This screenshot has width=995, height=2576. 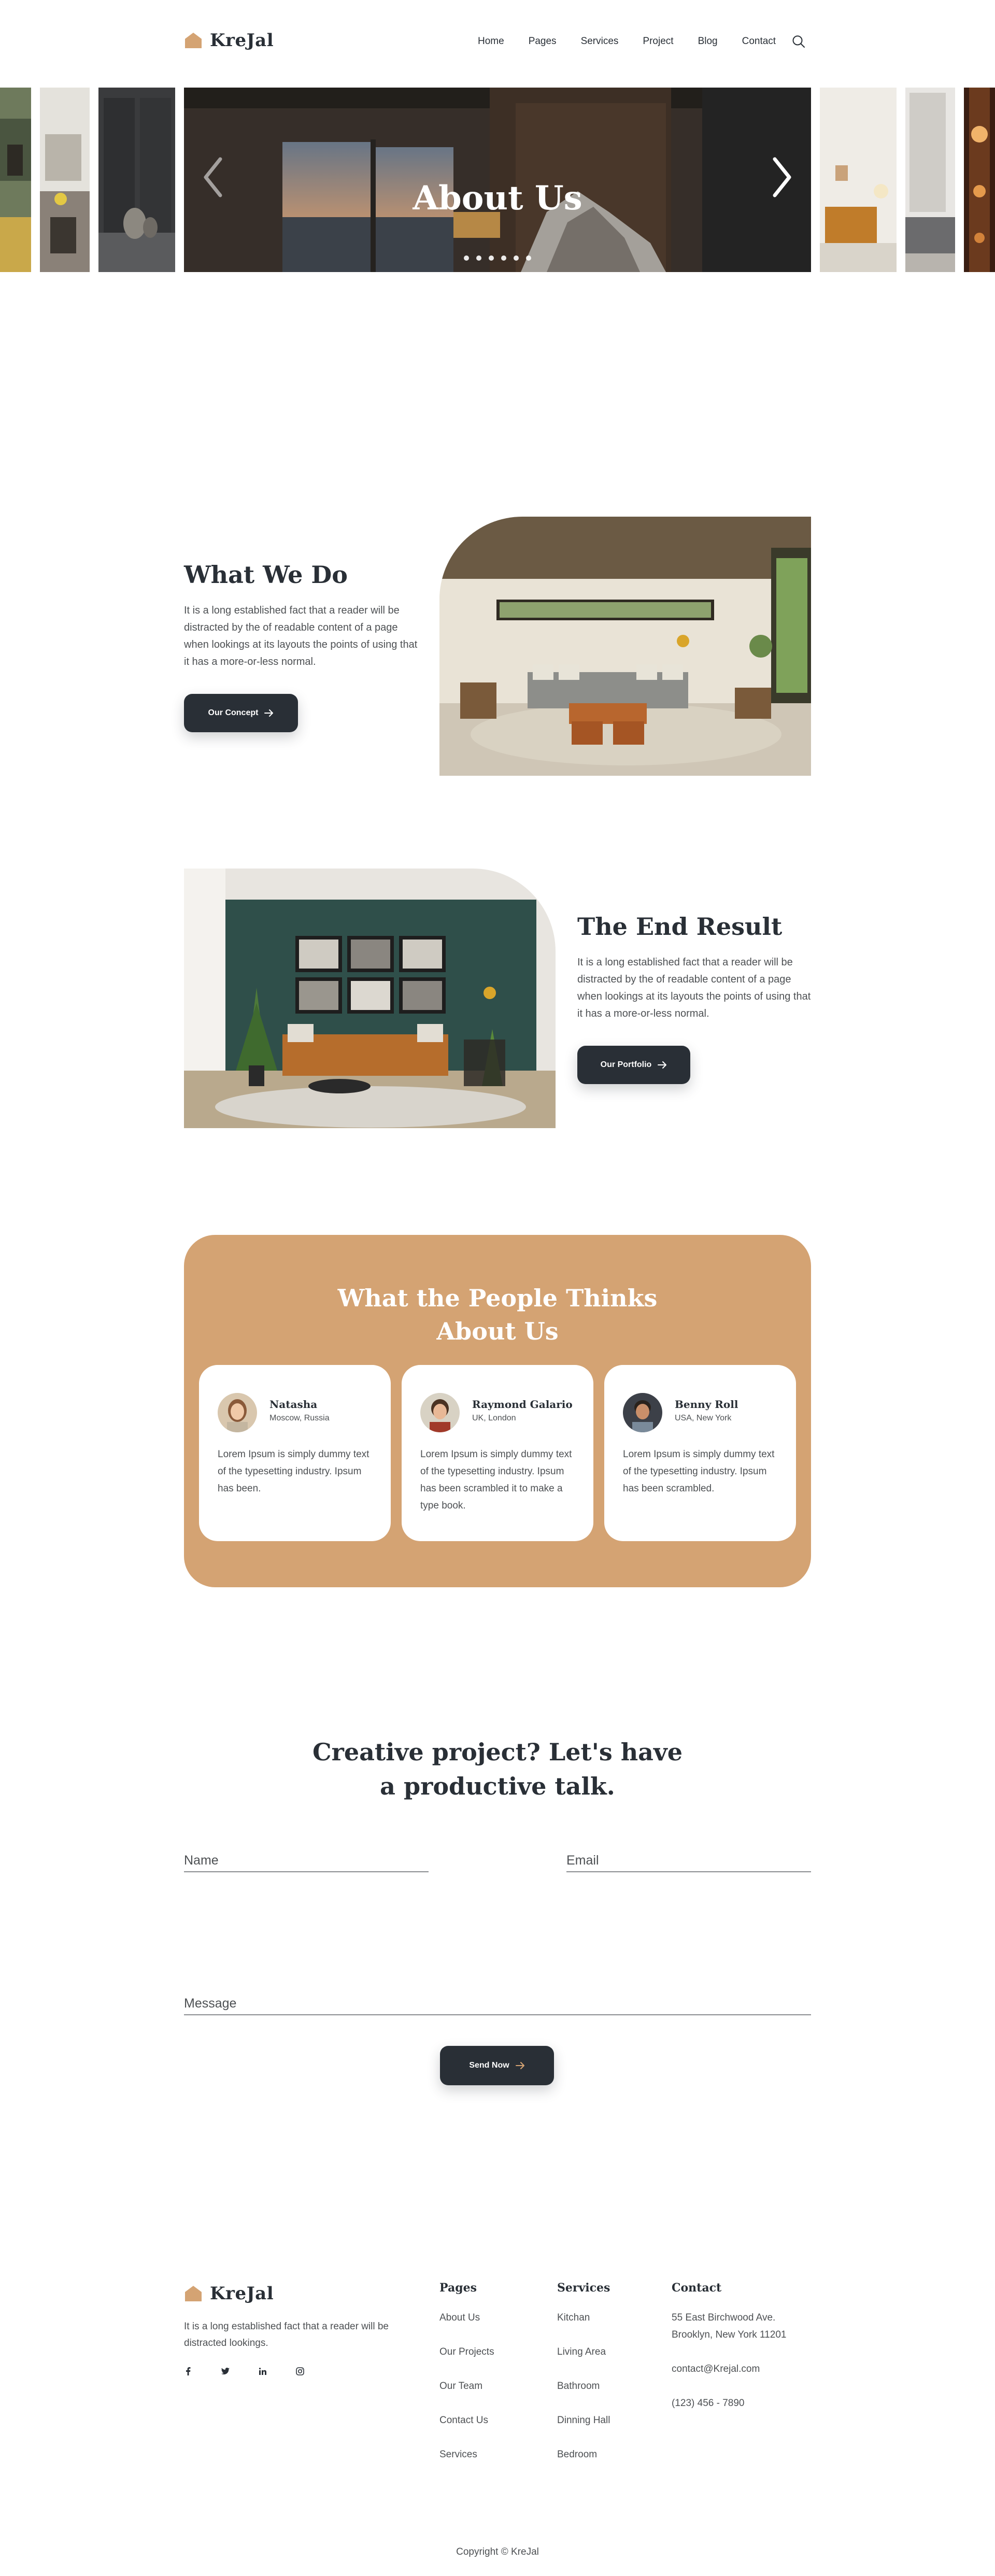 What do you see at coordinates (233, 712) in the screenshot?
I see `our-concept-label: Our Concept` at bounding box center [233, 712].